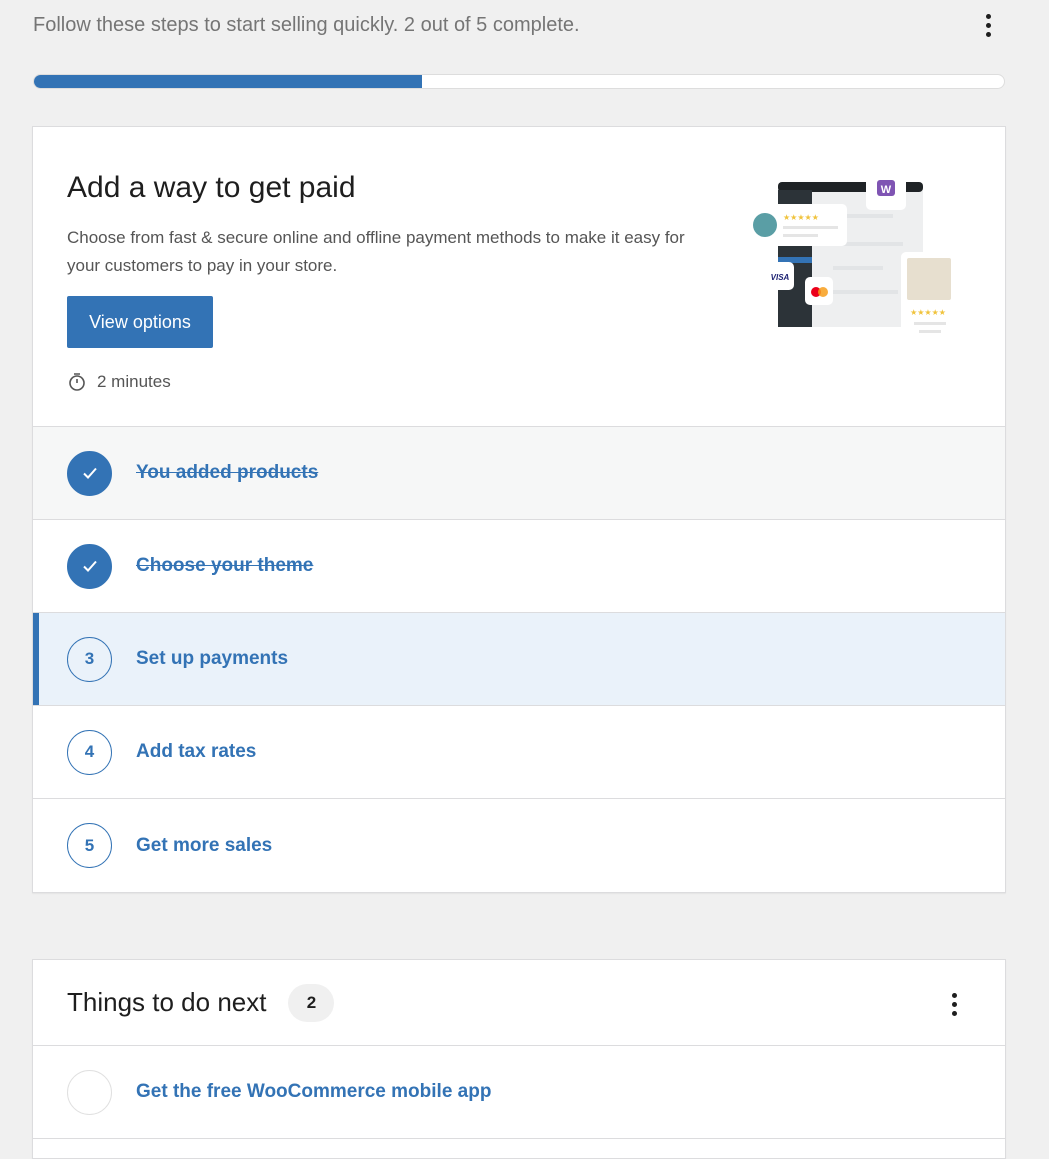  Describe the element at coordinates (519, 81) in the screenshot. I see `setup-progress-bar` at that location.